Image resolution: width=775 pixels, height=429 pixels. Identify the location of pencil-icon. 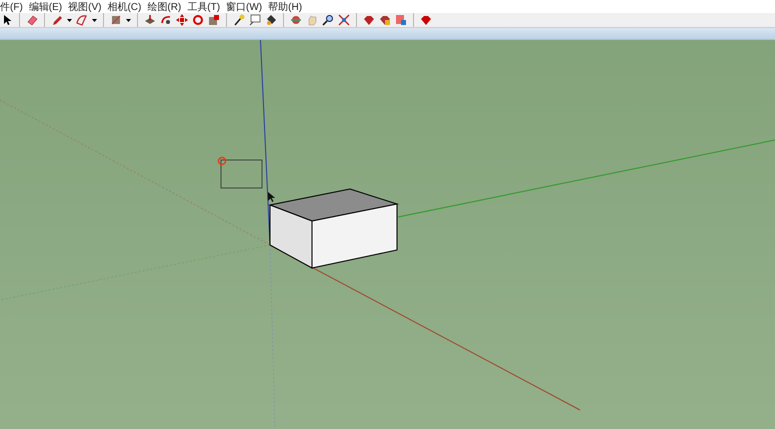
(57, 20).